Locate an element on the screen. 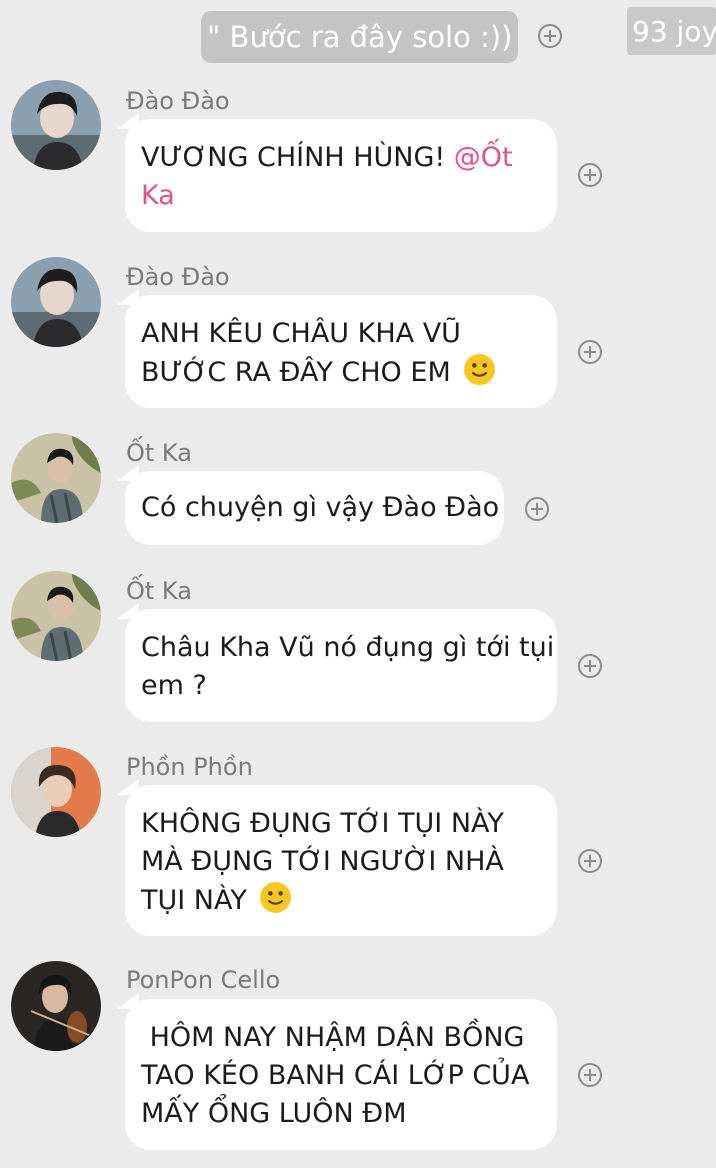 The height and width of the screenshot is (1168, 716). message-text: BƯỚC RA ĐÂY CHO EM is located at coordinates (300, 372).